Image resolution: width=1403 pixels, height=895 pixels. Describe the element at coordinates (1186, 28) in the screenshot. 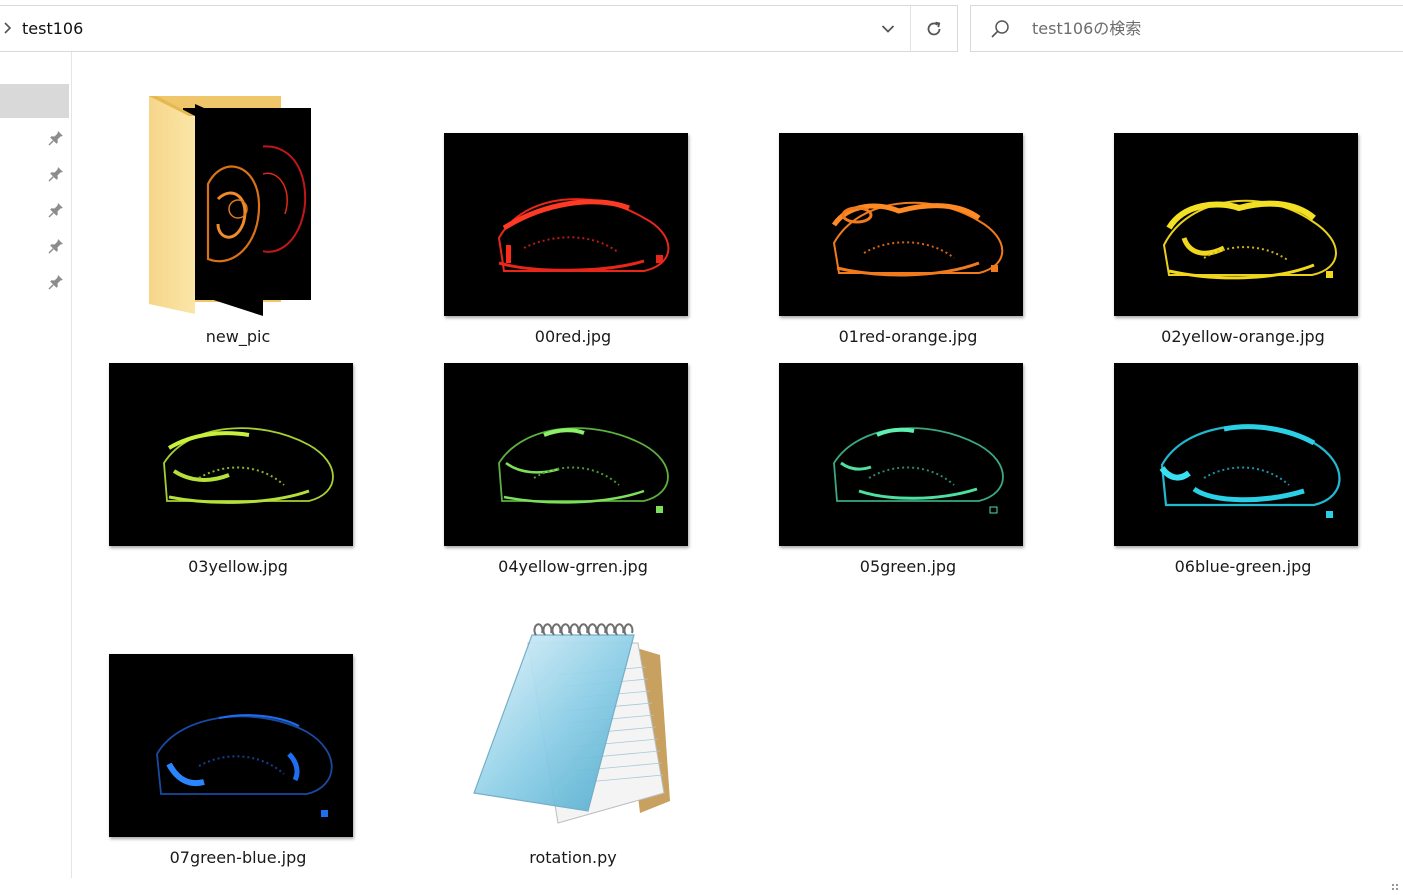

I see `search-box: test106の検索` at that location.